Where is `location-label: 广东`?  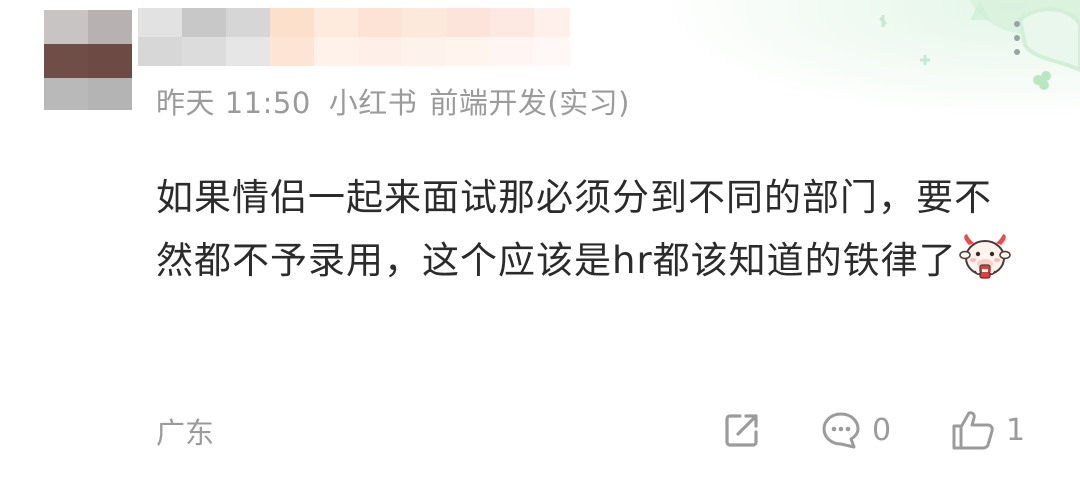 location-label: 广东 is located at coordinates (185, 433).